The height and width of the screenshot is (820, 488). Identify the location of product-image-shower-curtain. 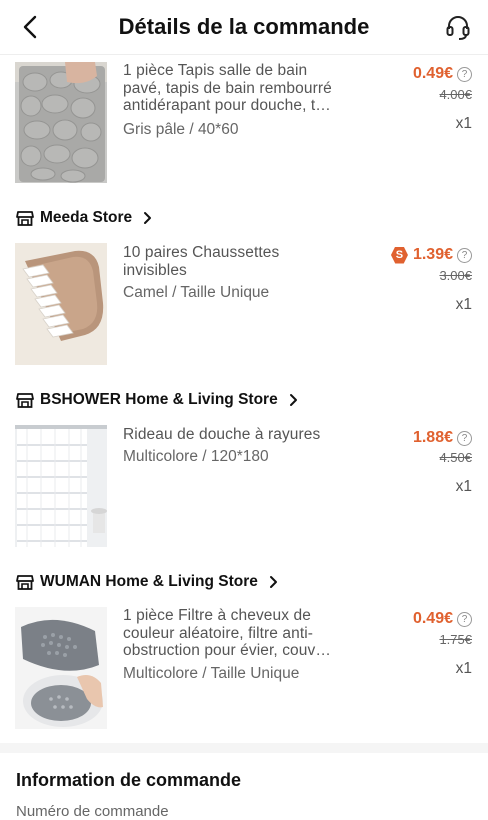
(61, 486).